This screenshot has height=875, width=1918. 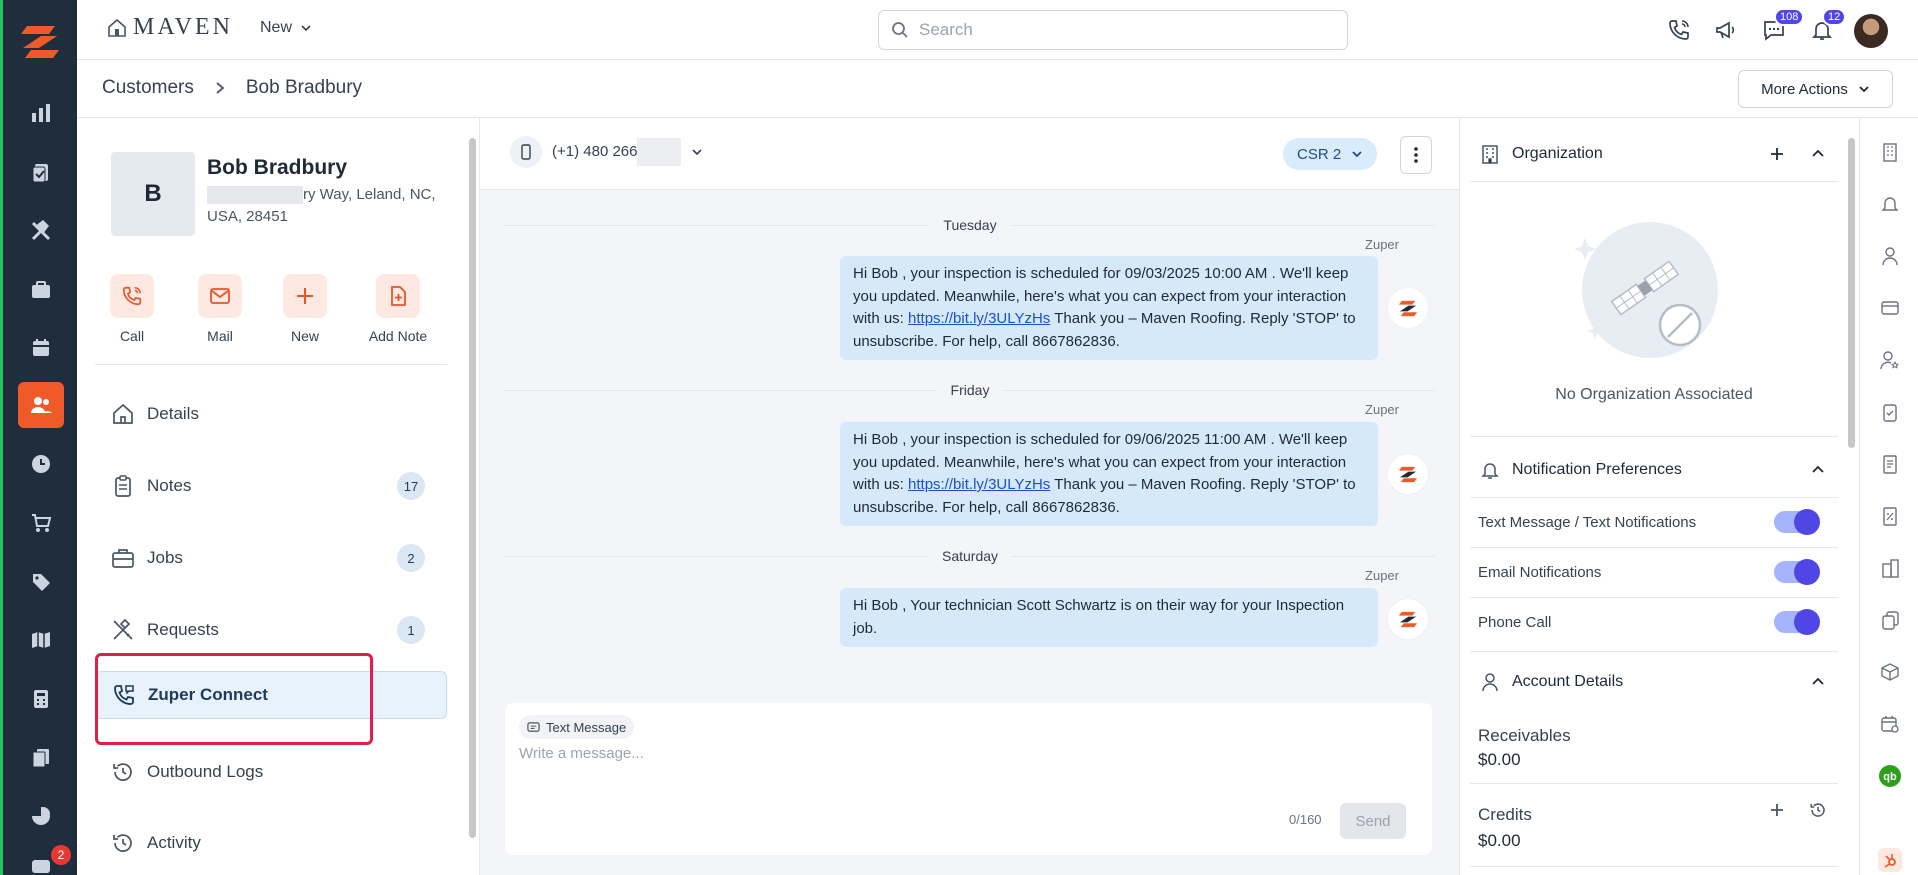 I want to click on email-notifications-toggle, so click(x=1797, y=572).